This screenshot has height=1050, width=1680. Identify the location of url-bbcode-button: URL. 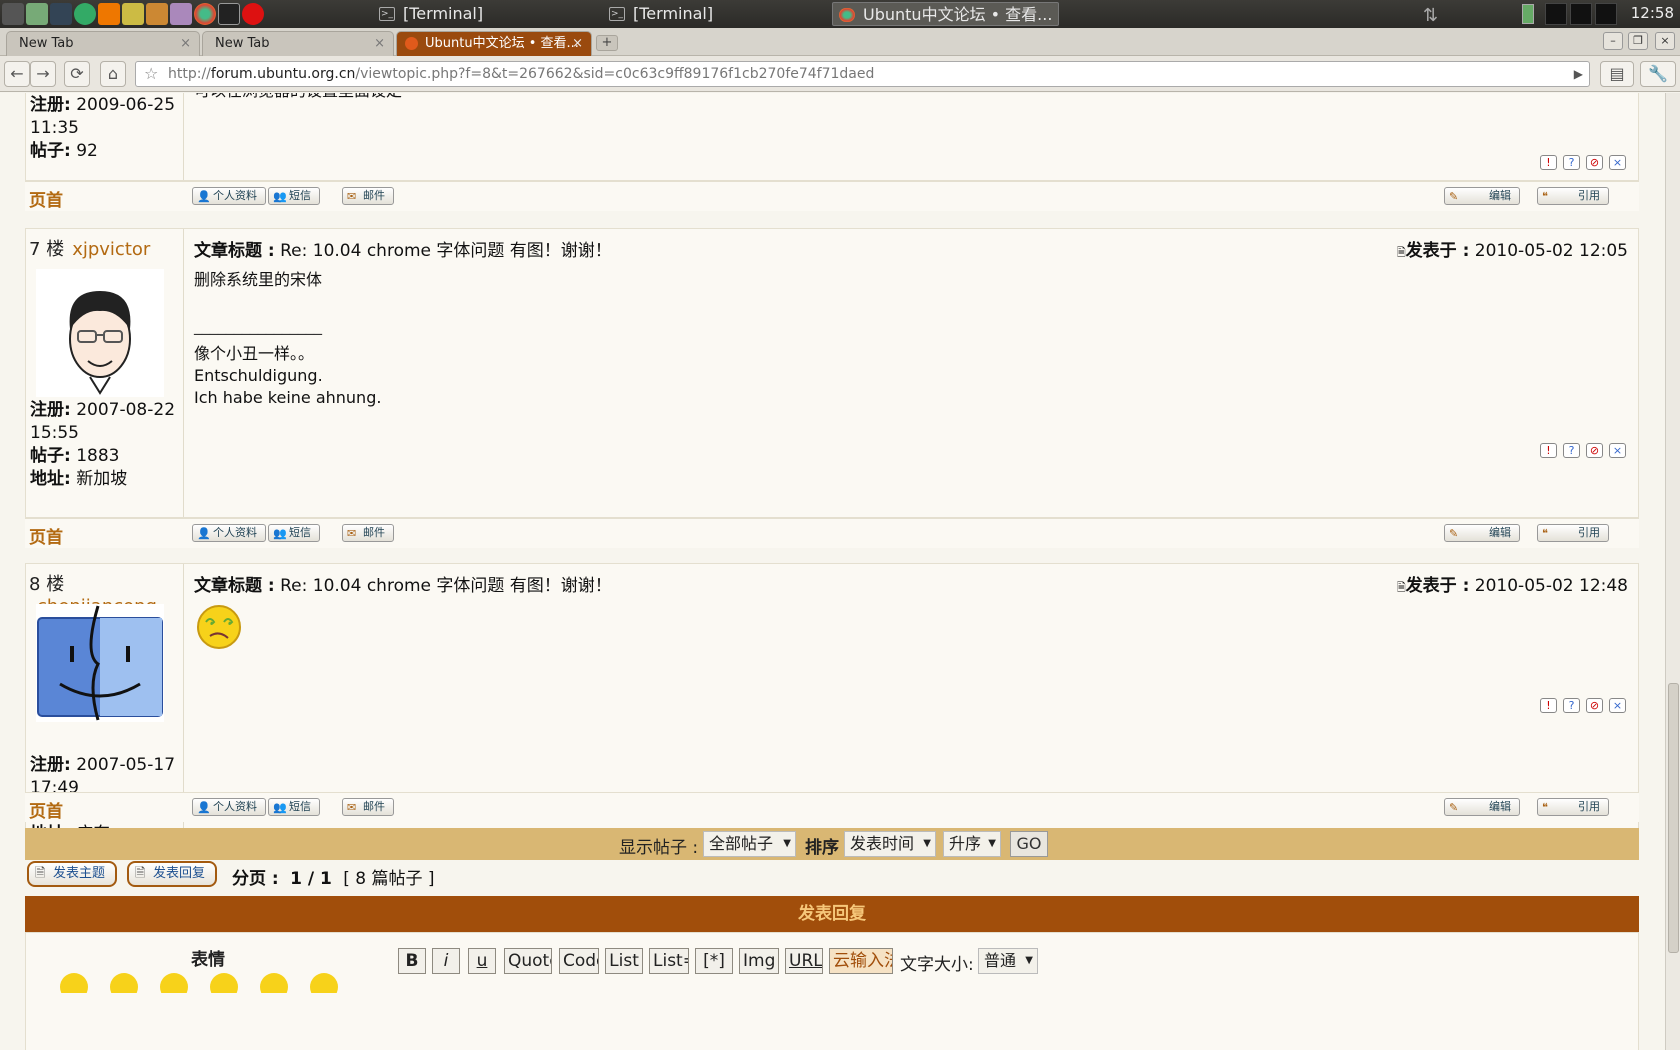
(804, 961).